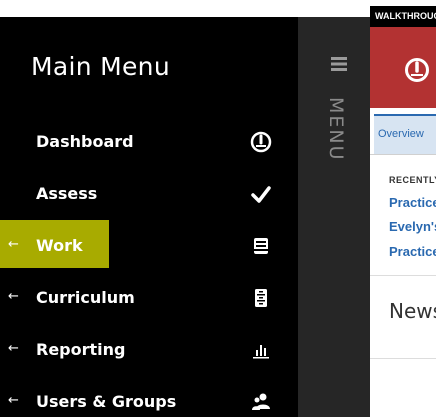 Image resolution: width=436 pixels, height=419 pixels. Describe the element at coordinates (403, 16) in the screenshot. I see `walkthrough-button: WALKTHROUGH` at that location.